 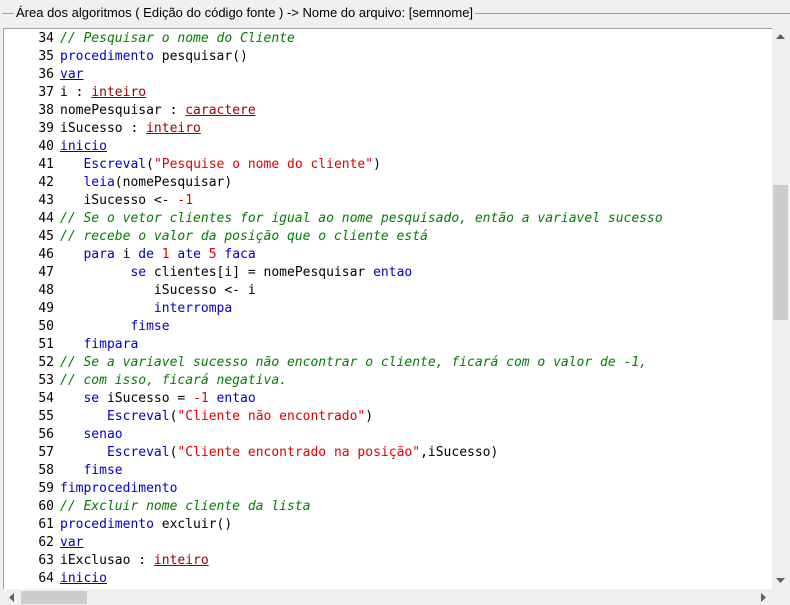 I want to click on scroll-down-button, so click(x=780, y=580).